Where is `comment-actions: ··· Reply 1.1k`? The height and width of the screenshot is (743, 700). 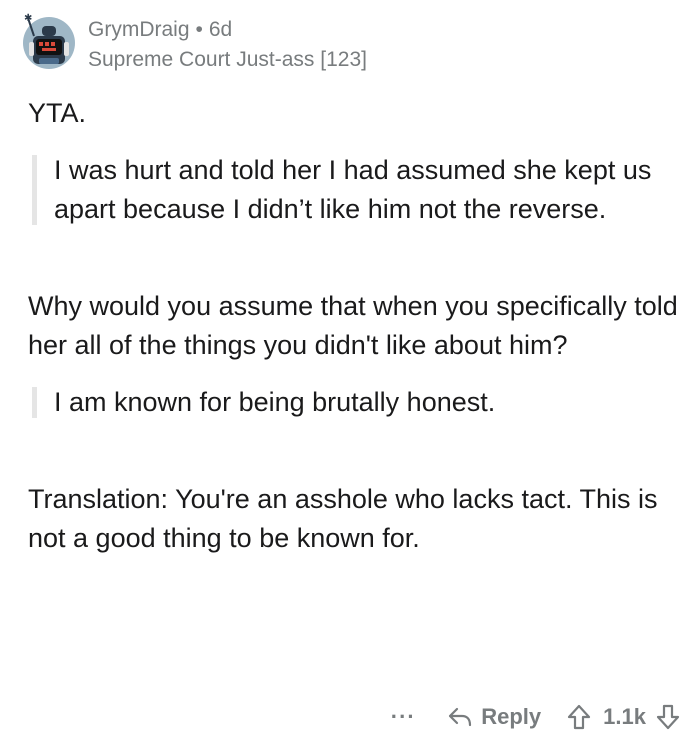 comment-actions: ··· Reply 1.1k is located at coordinates (530, 717).